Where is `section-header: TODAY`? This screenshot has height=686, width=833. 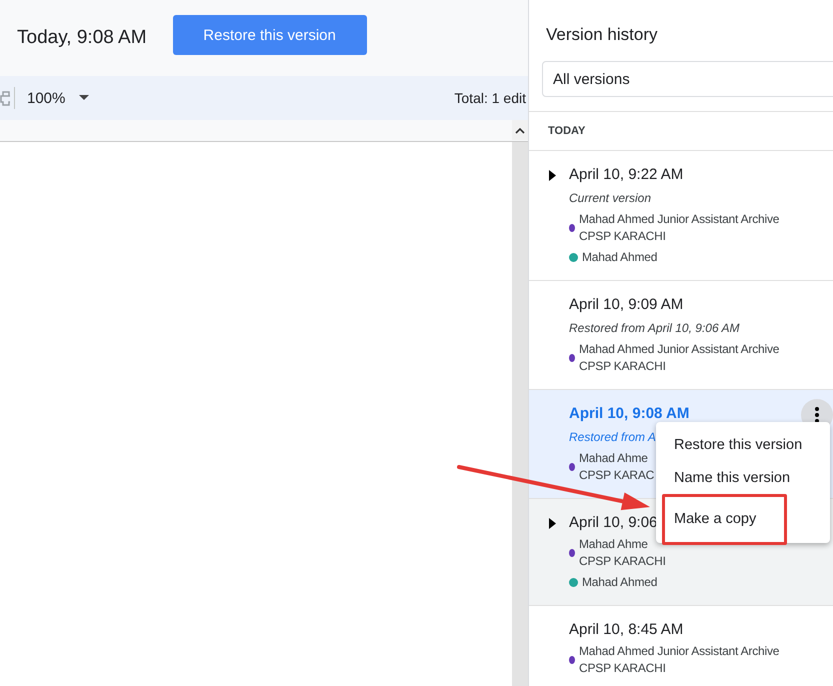
section-header: TODAY is located at coordinates (567, 131).